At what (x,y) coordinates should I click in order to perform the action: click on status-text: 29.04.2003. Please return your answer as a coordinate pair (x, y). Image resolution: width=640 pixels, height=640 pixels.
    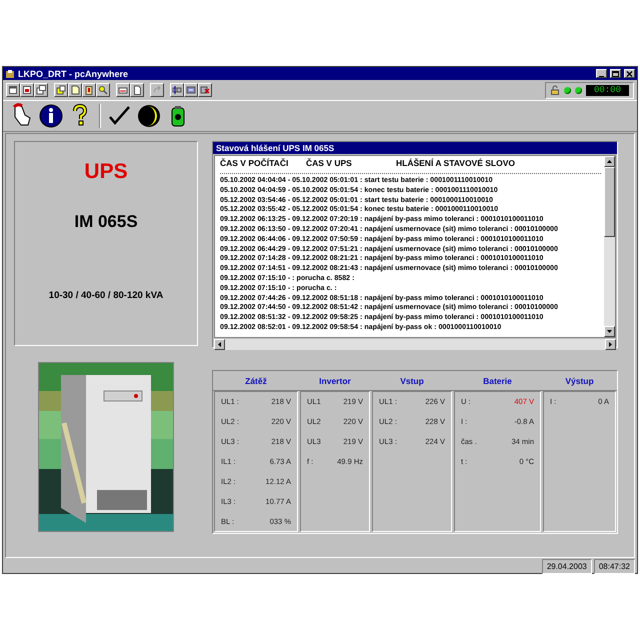
    Looking at the image, I should click on (567, 566).